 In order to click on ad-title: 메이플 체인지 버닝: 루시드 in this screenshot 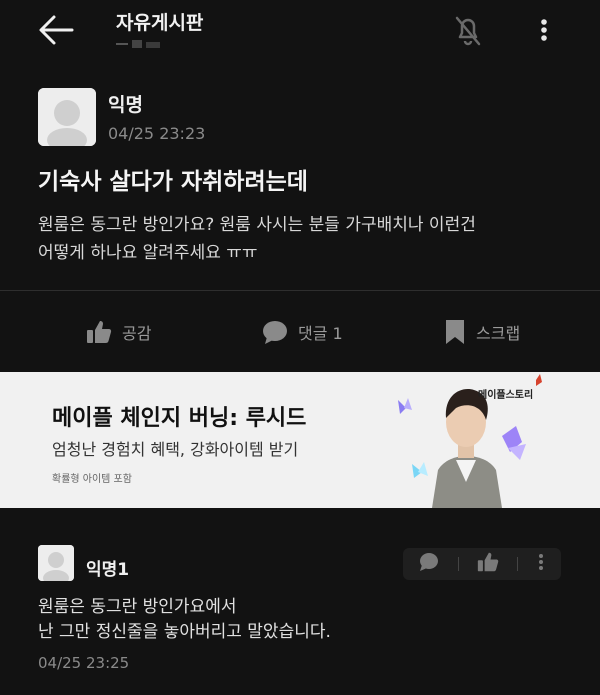, I will do `click(179, 418)`.